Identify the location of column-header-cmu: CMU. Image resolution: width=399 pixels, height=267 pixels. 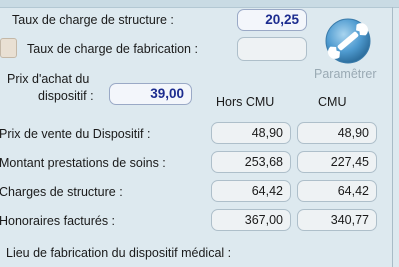
(332, 102).